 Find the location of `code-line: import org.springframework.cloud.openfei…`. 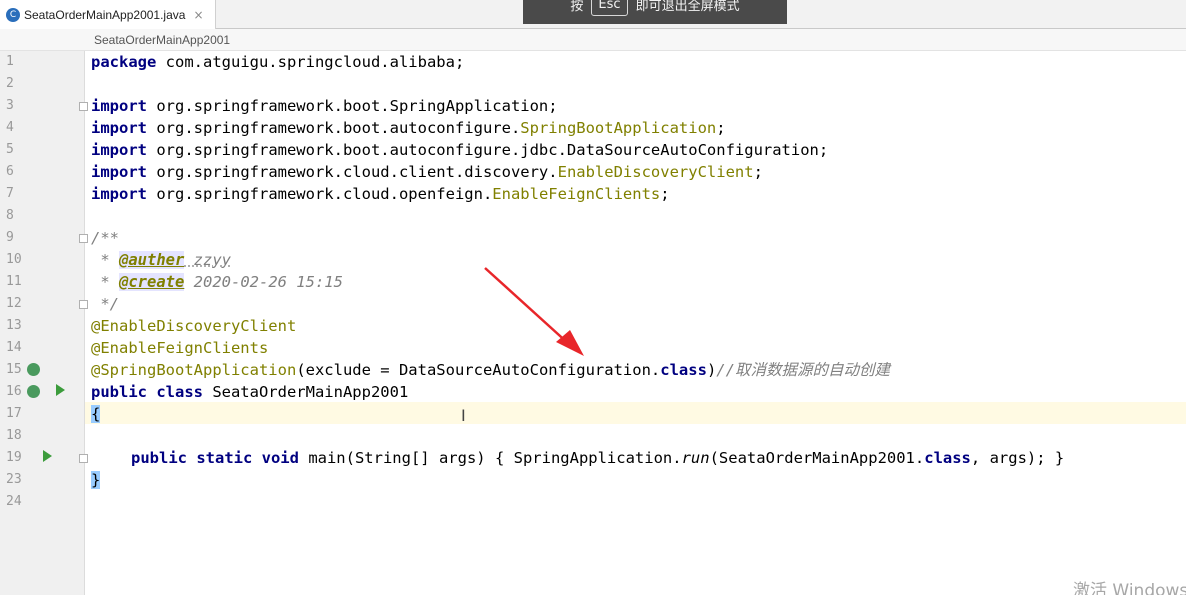

code-line: import org.springframework.cloud.openfei… is located at coordinates (380, 194).